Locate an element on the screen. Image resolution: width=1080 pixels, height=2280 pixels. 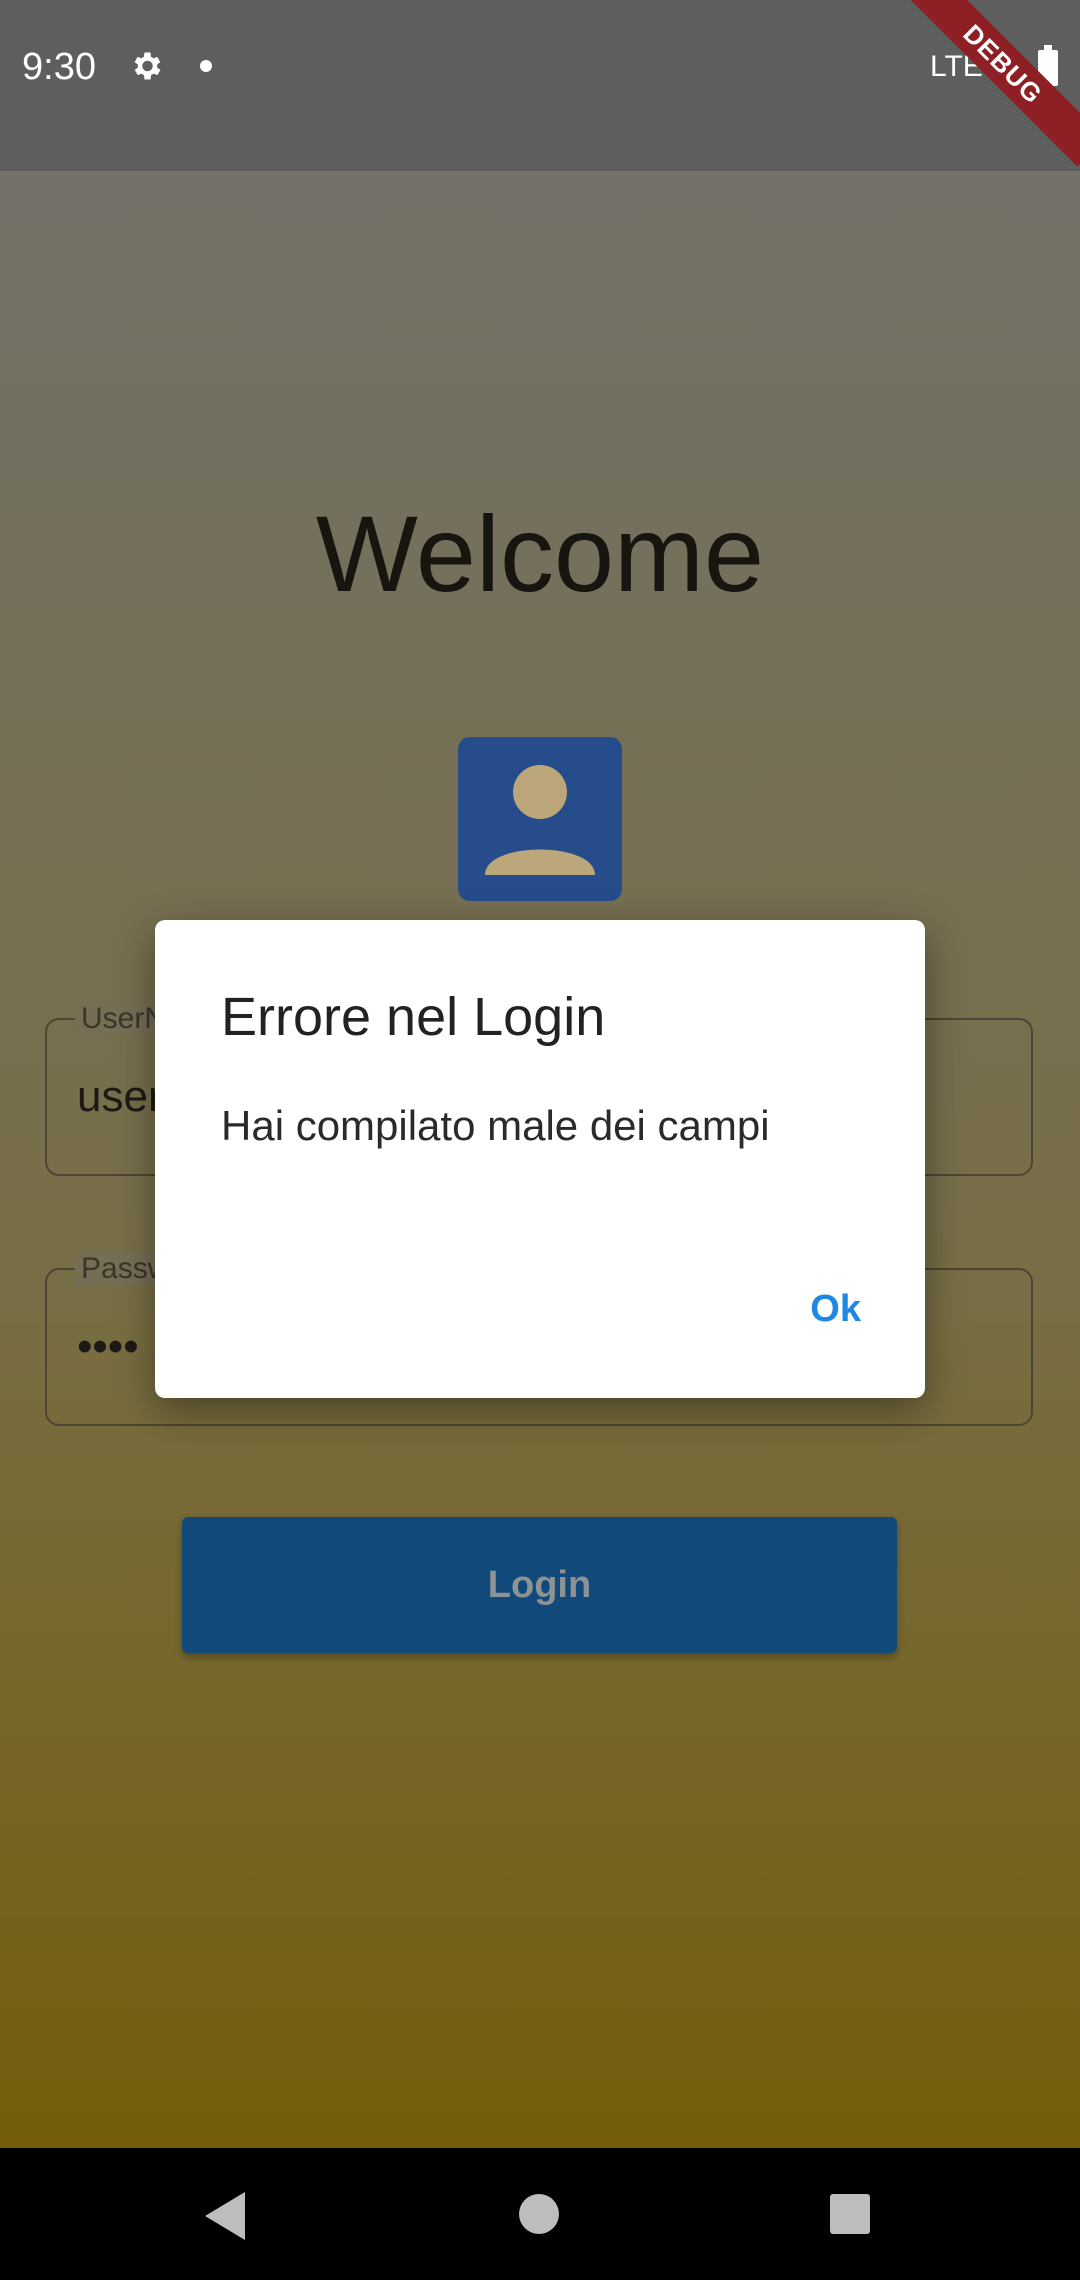
recent-apps-icon is located at coordinates (850, 2214).